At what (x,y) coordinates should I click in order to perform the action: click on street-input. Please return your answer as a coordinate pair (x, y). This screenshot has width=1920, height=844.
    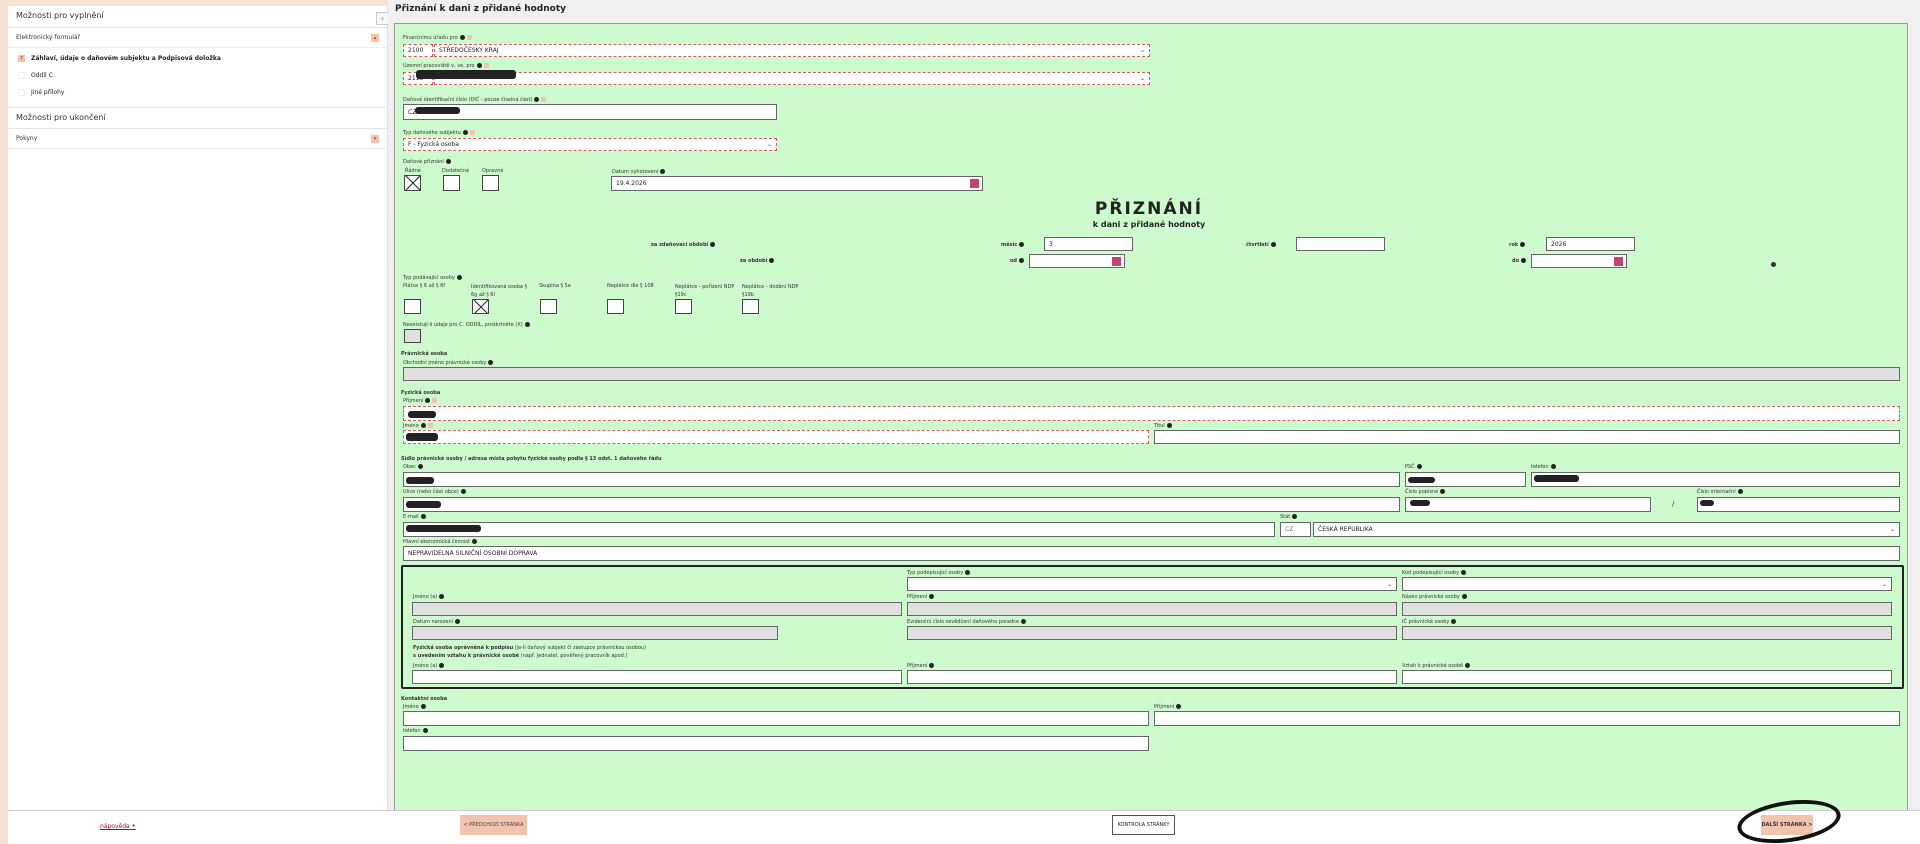
    Looking at the image, I should click on (901, 504).